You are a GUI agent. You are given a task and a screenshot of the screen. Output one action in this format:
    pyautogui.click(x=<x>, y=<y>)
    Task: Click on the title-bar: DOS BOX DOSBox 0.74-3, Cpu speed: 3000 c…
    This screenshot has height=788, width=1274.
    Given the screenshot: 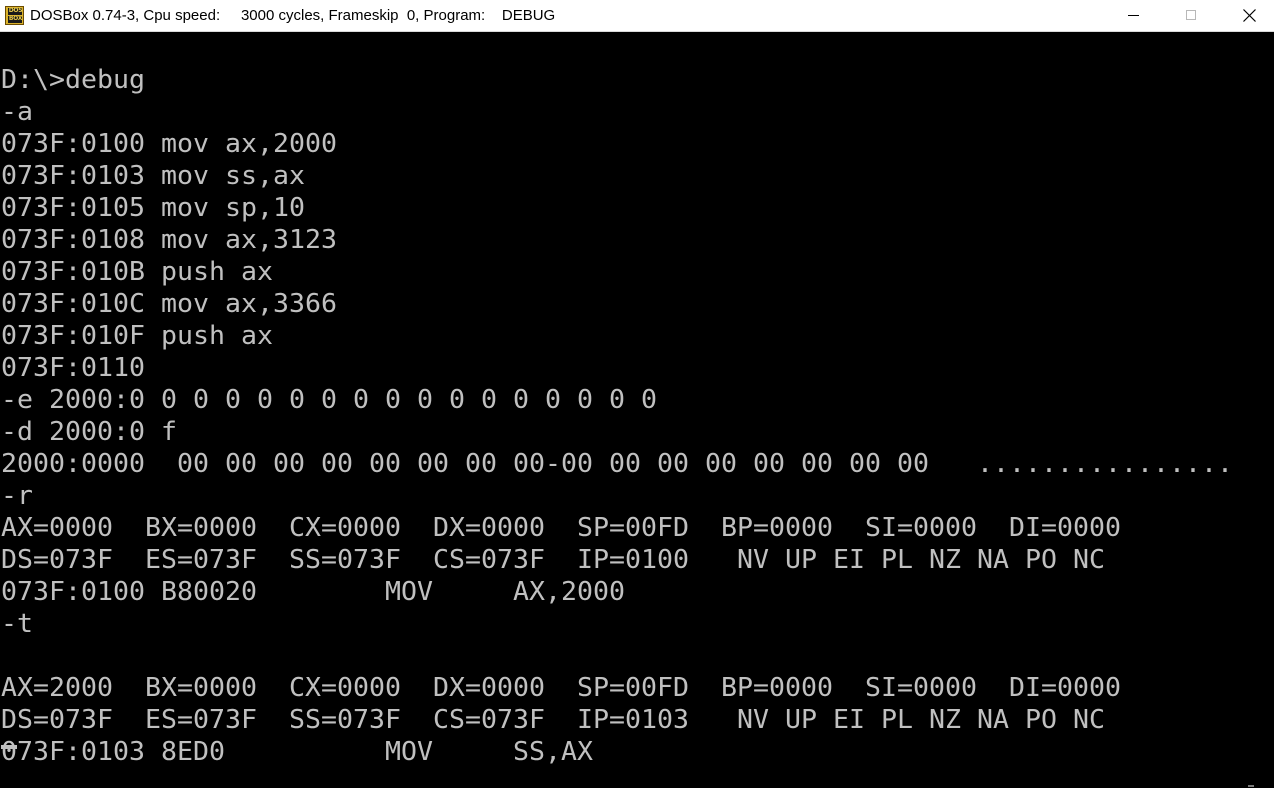 What is the action you would take?
    pyautogui.click(x=637, y=16)
    